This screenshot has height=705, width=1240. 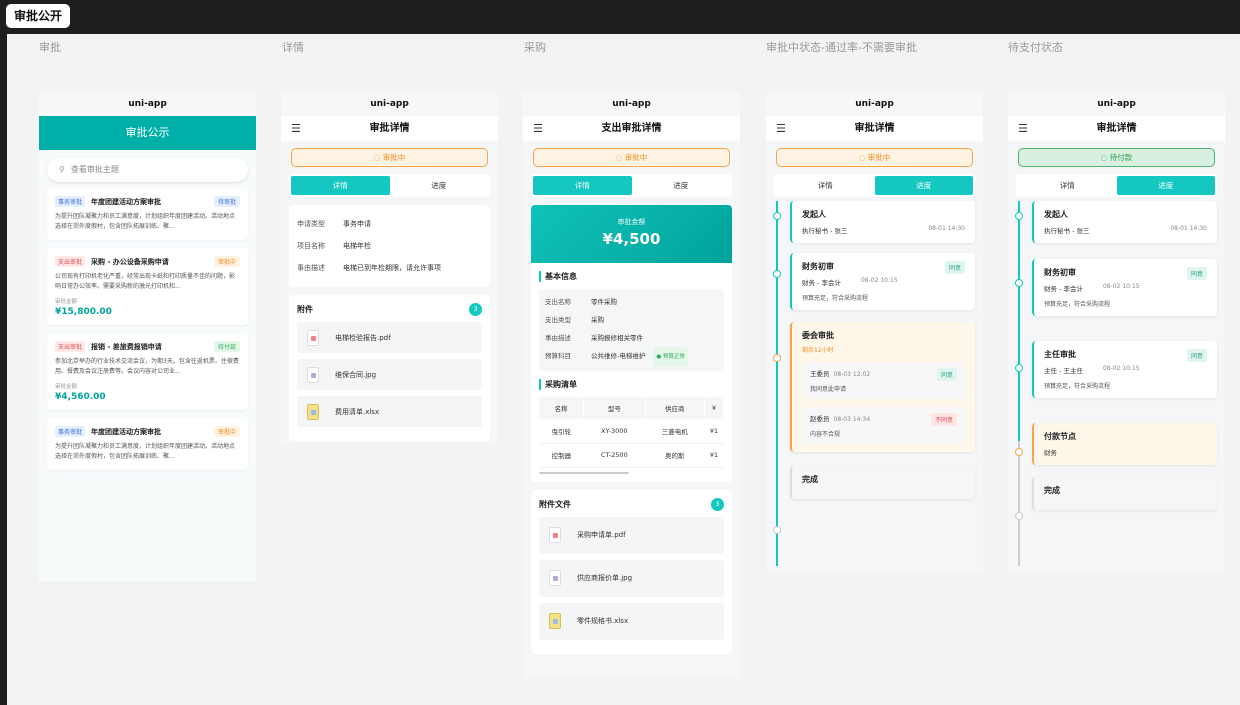 I want to click on frame-title-purchase: 采购, so click(x=535, y=47).